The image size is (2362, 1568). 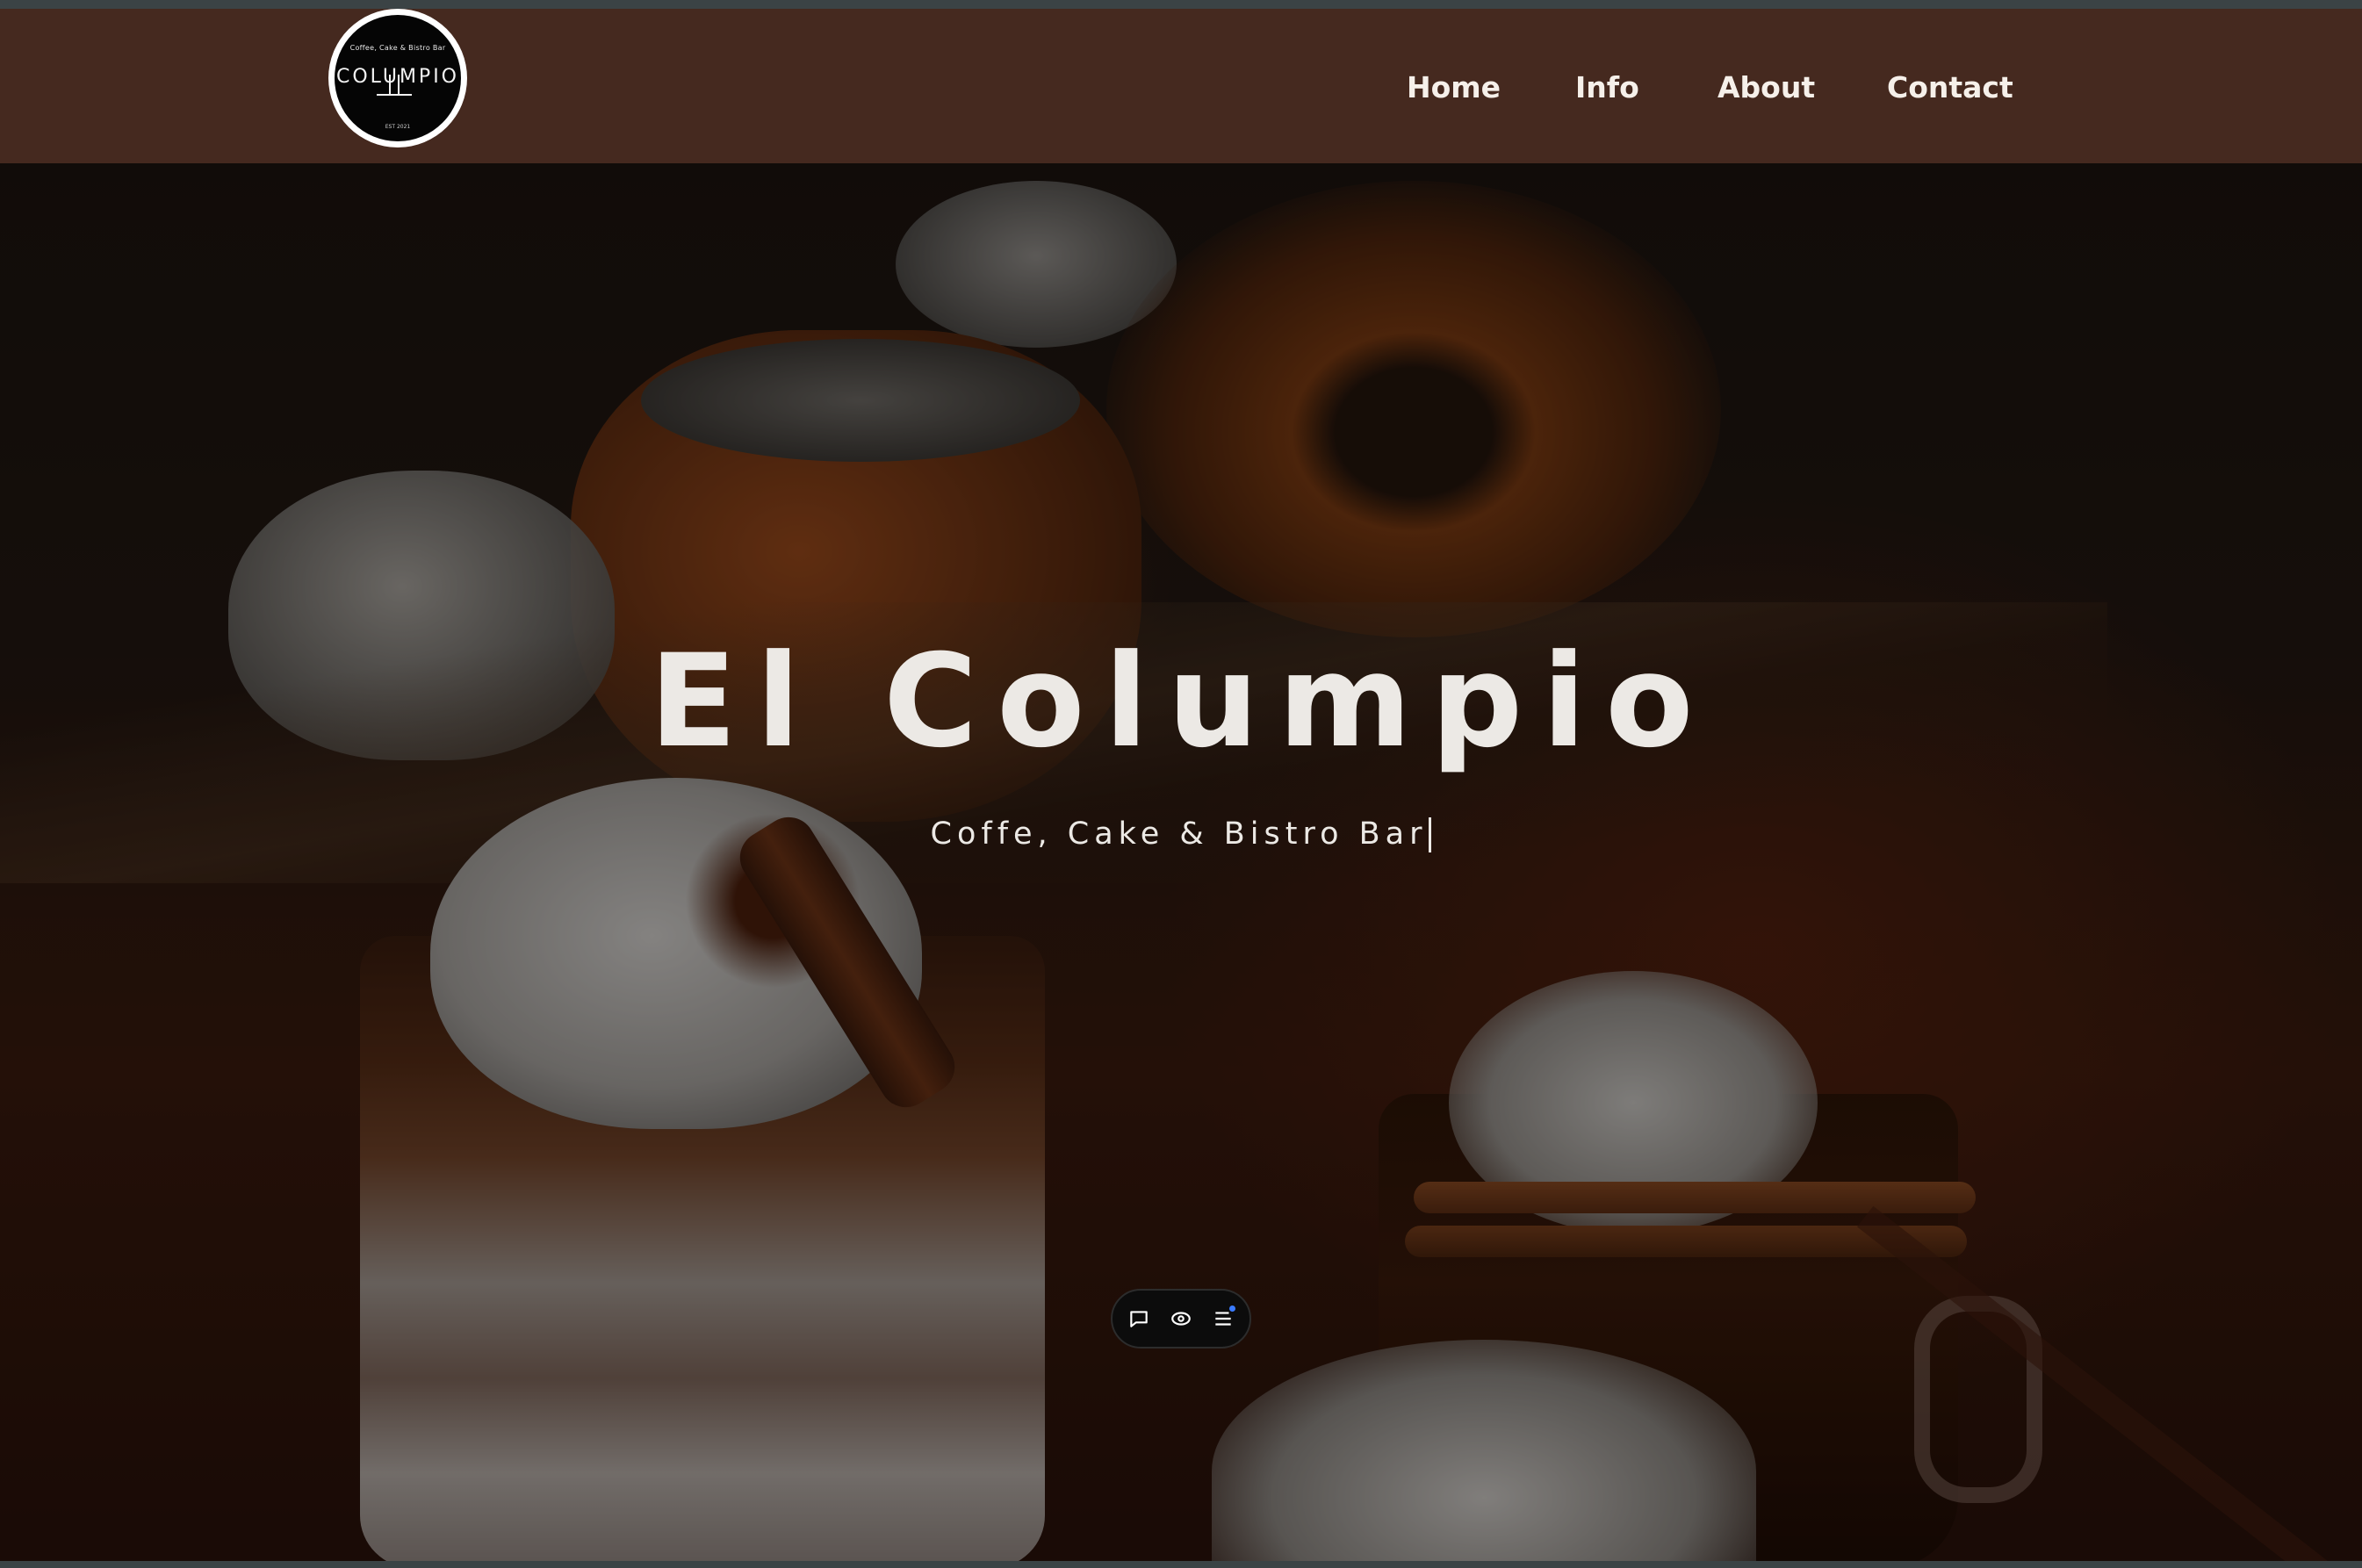 I want to click on floating-toolbar, so click(x=1181, y=1319).